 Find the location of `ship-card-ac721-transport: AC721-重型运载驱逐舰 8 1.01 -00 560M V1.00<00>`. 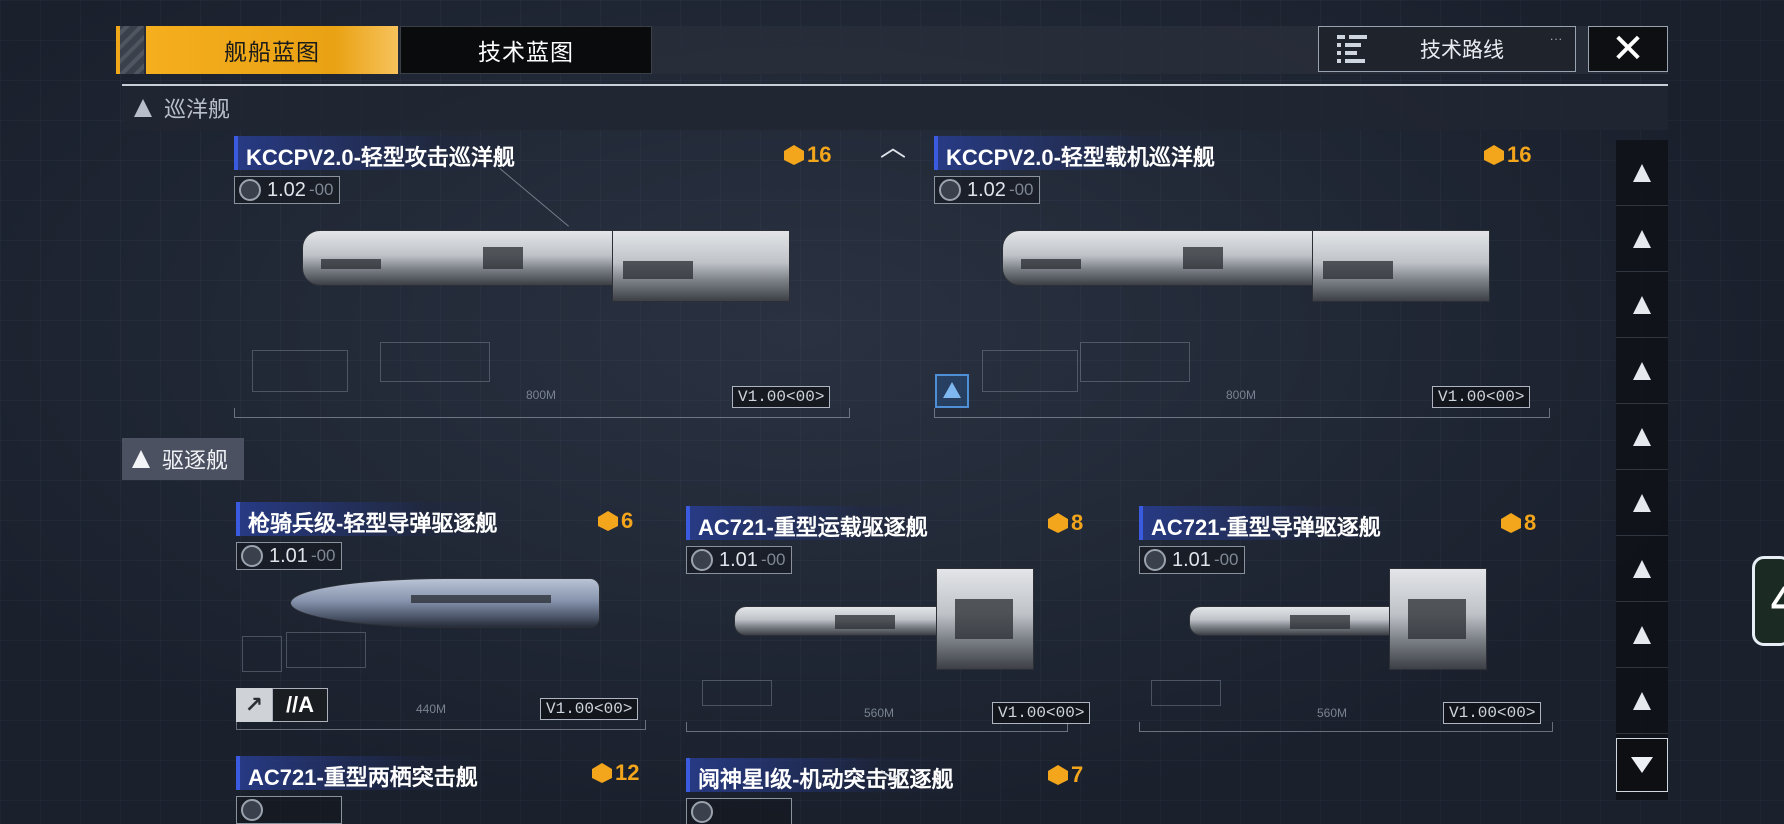

ship-card-ac721-transport: AC721-重型运载驱逐舰 8 1.01 -00 560M V1.00<00> is located at coordinates (888, 622).